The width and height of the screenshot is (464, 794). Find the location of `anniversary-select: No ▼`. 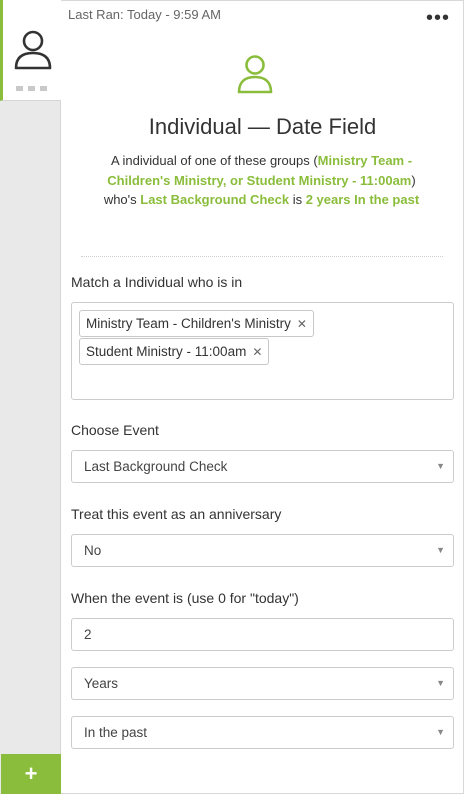

anniversary-select: No ▼ is located at coordinates (262, 550).